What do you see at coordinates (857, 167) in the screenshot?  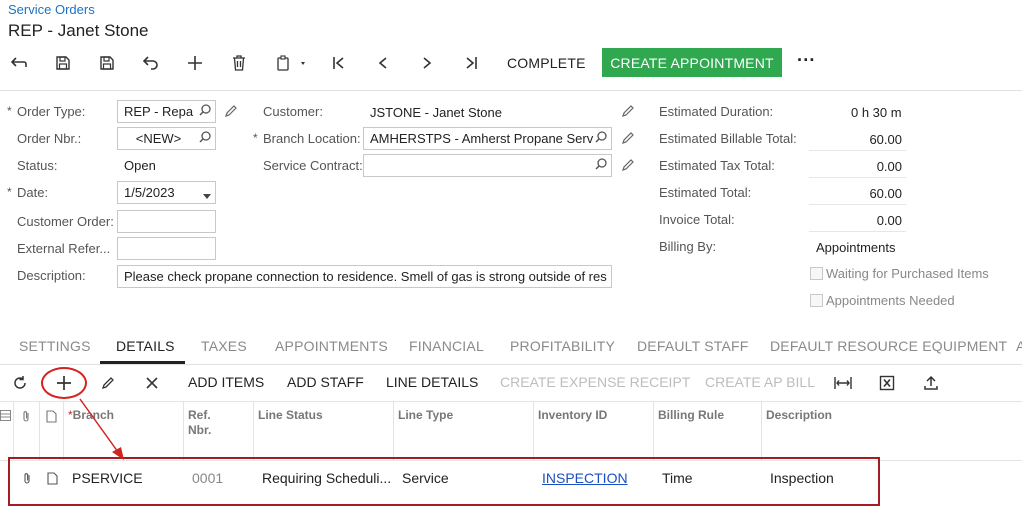 I see `estimated-tax-total-value: 0.00` at bounding box center [857, 167].